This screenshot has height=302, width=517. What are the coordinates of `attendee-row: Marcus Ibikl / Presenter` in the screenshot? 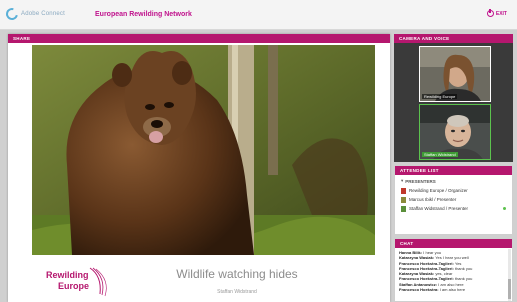 It's located at (453, 199).